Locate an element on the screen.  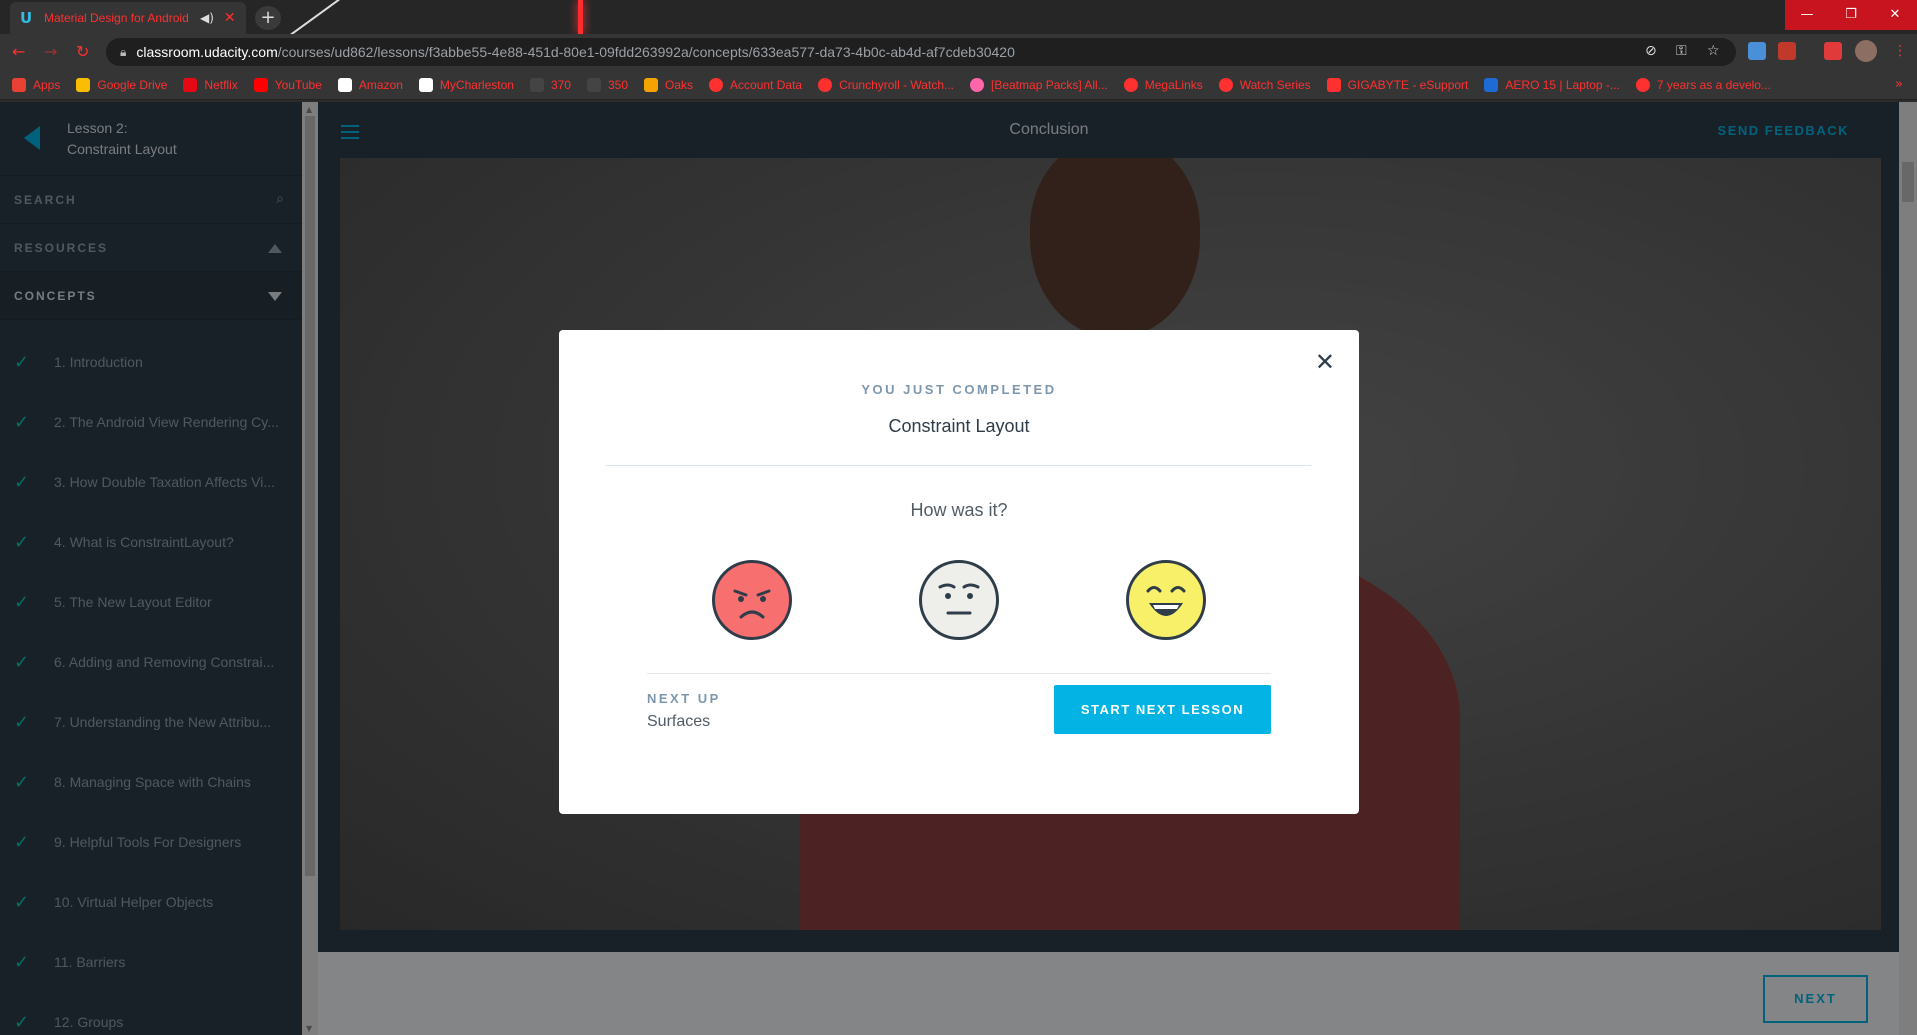
next-up-lesson: Surfaces is located at coordinates (679, 721).